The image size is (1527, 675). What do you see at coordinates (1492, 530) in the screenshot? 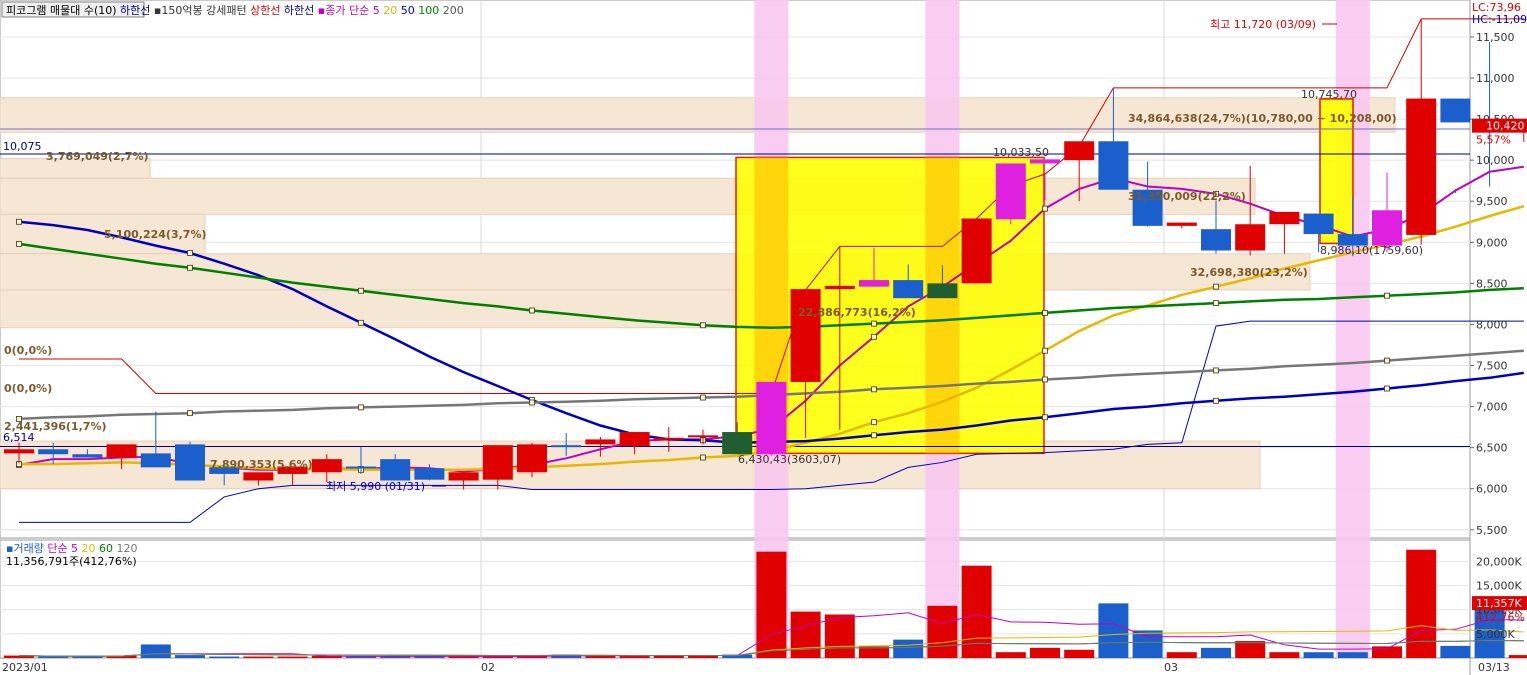
I see `price-tick-label: 5,500` at bounding box center [1492, 530].